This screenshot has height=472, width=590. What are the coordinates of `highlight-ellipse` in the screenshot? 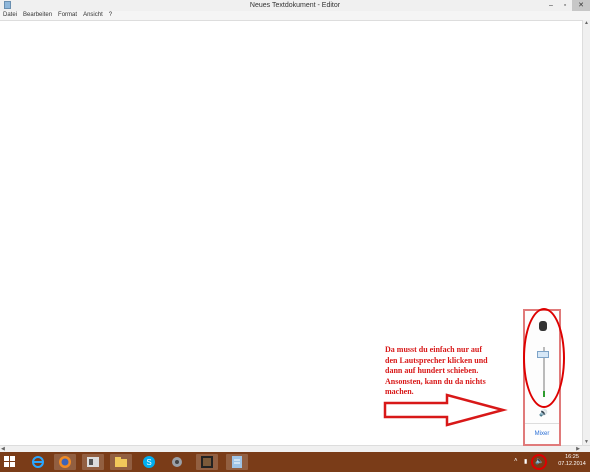 It's located at (544, 358).